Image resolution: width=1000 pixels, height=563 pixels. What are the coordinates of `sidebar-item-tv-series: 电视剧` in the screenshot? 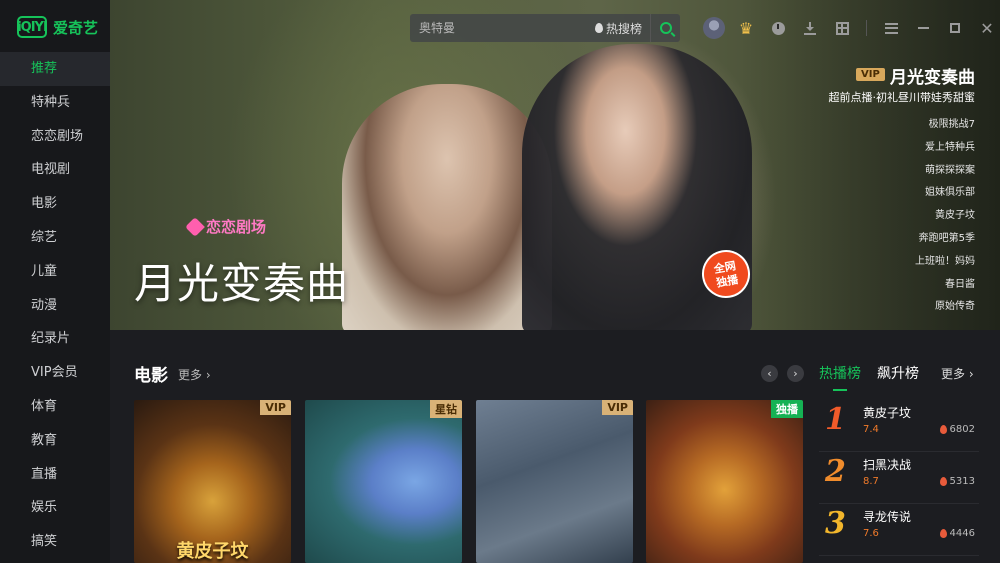 It's located at (55, 170).